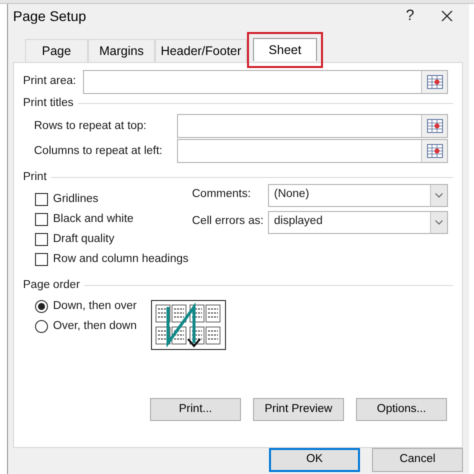 The height and width of the screenshot is (474, 474). I want to click on window-title: Page Setup, so click(49, 16).